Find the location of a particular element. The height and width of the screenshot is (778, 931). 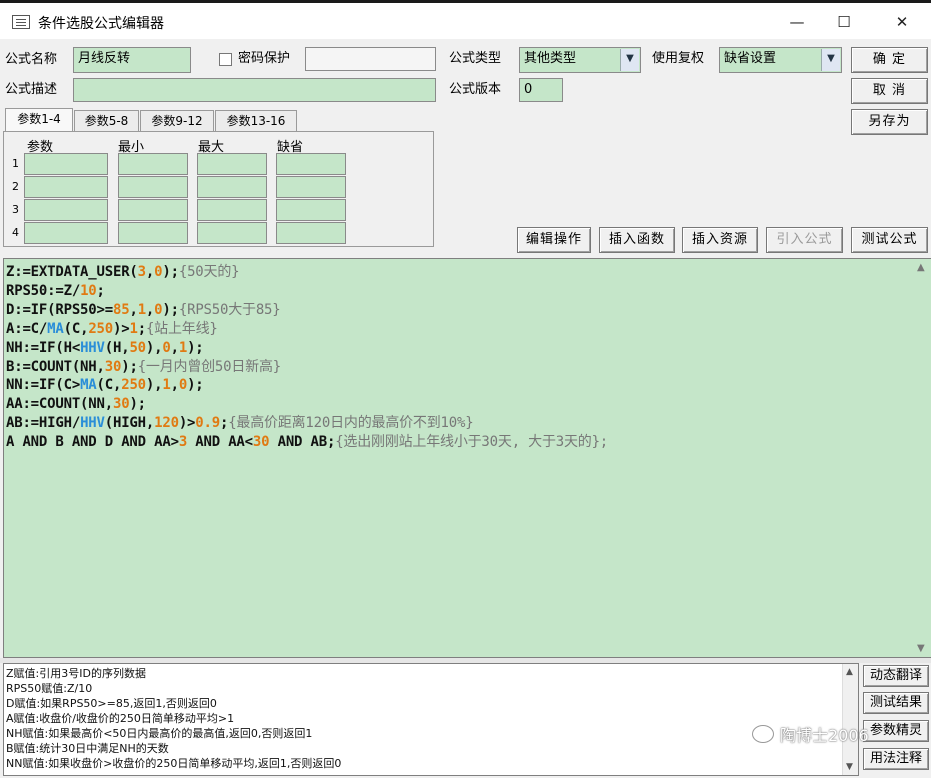

explanation-scrollbar: ▲ ▼ is located at coordinates (850, 719).